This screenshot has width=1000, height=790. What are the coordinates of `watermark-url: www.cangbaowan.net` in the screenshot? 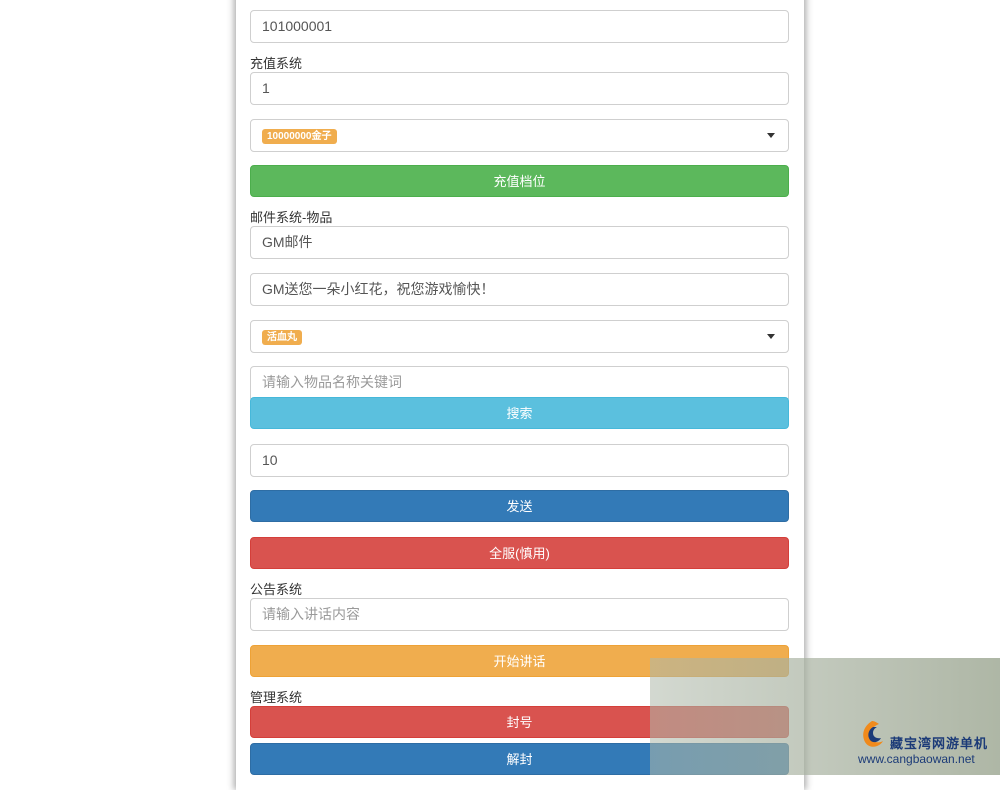 It's located at (916, 759).